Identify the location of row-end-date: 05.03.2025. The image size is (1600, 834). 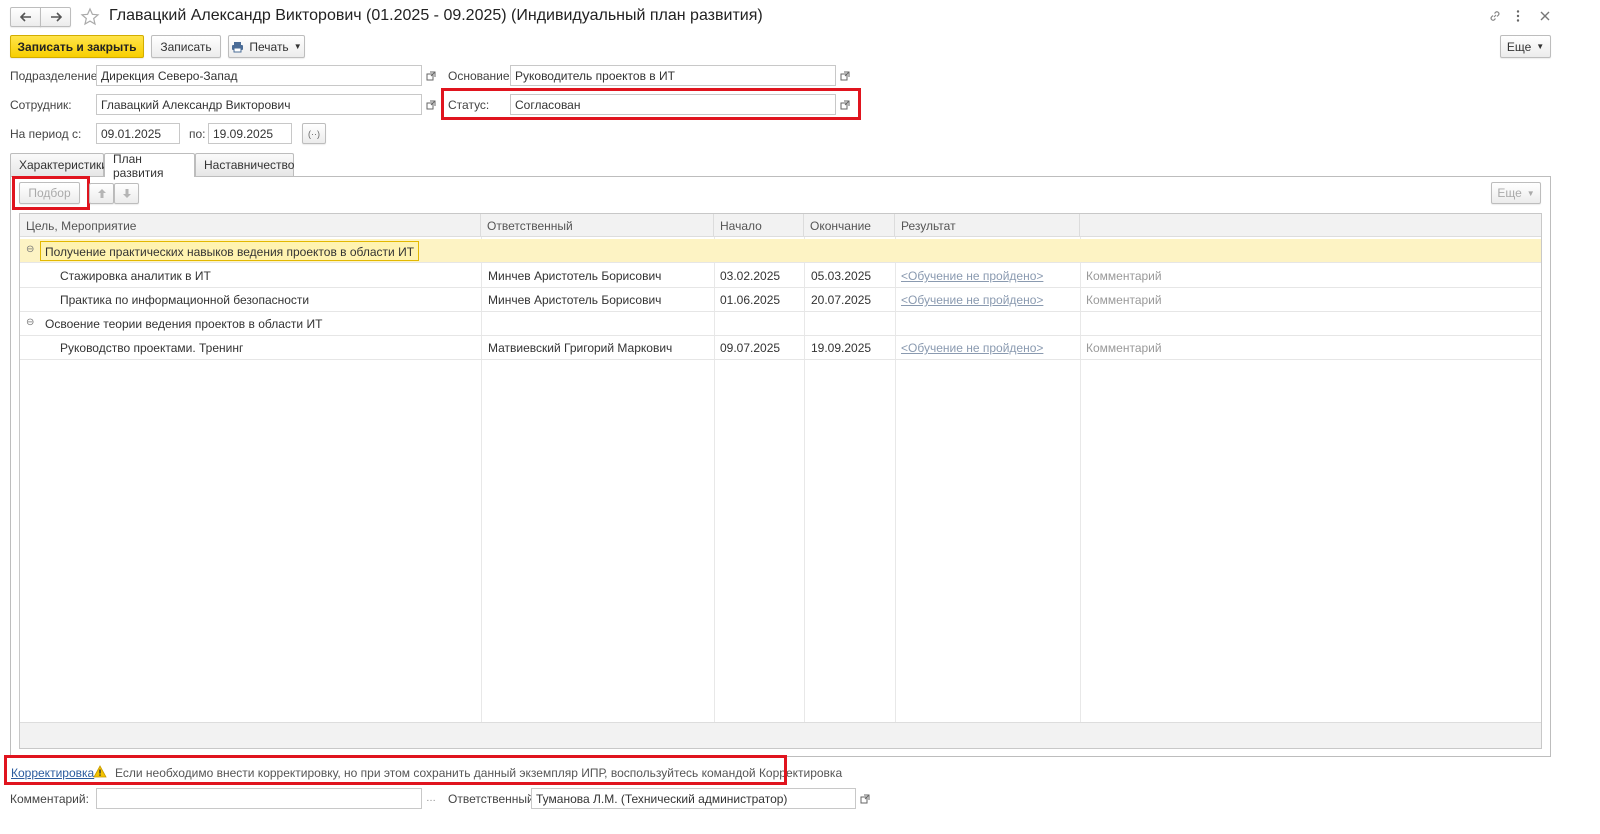
(841, 276).